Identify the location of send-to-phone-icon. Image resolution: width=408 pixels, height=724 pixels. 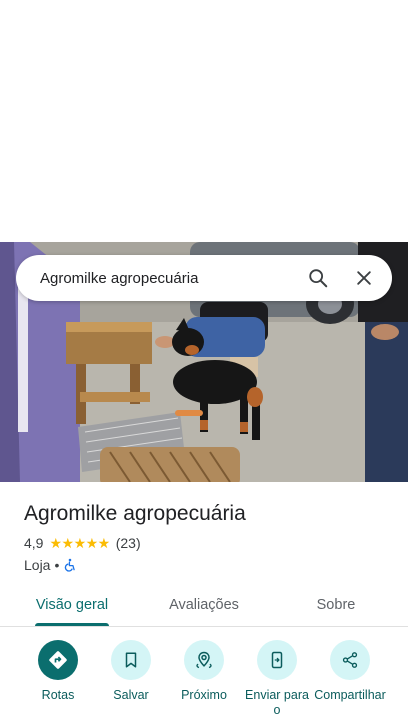
(277, 660).